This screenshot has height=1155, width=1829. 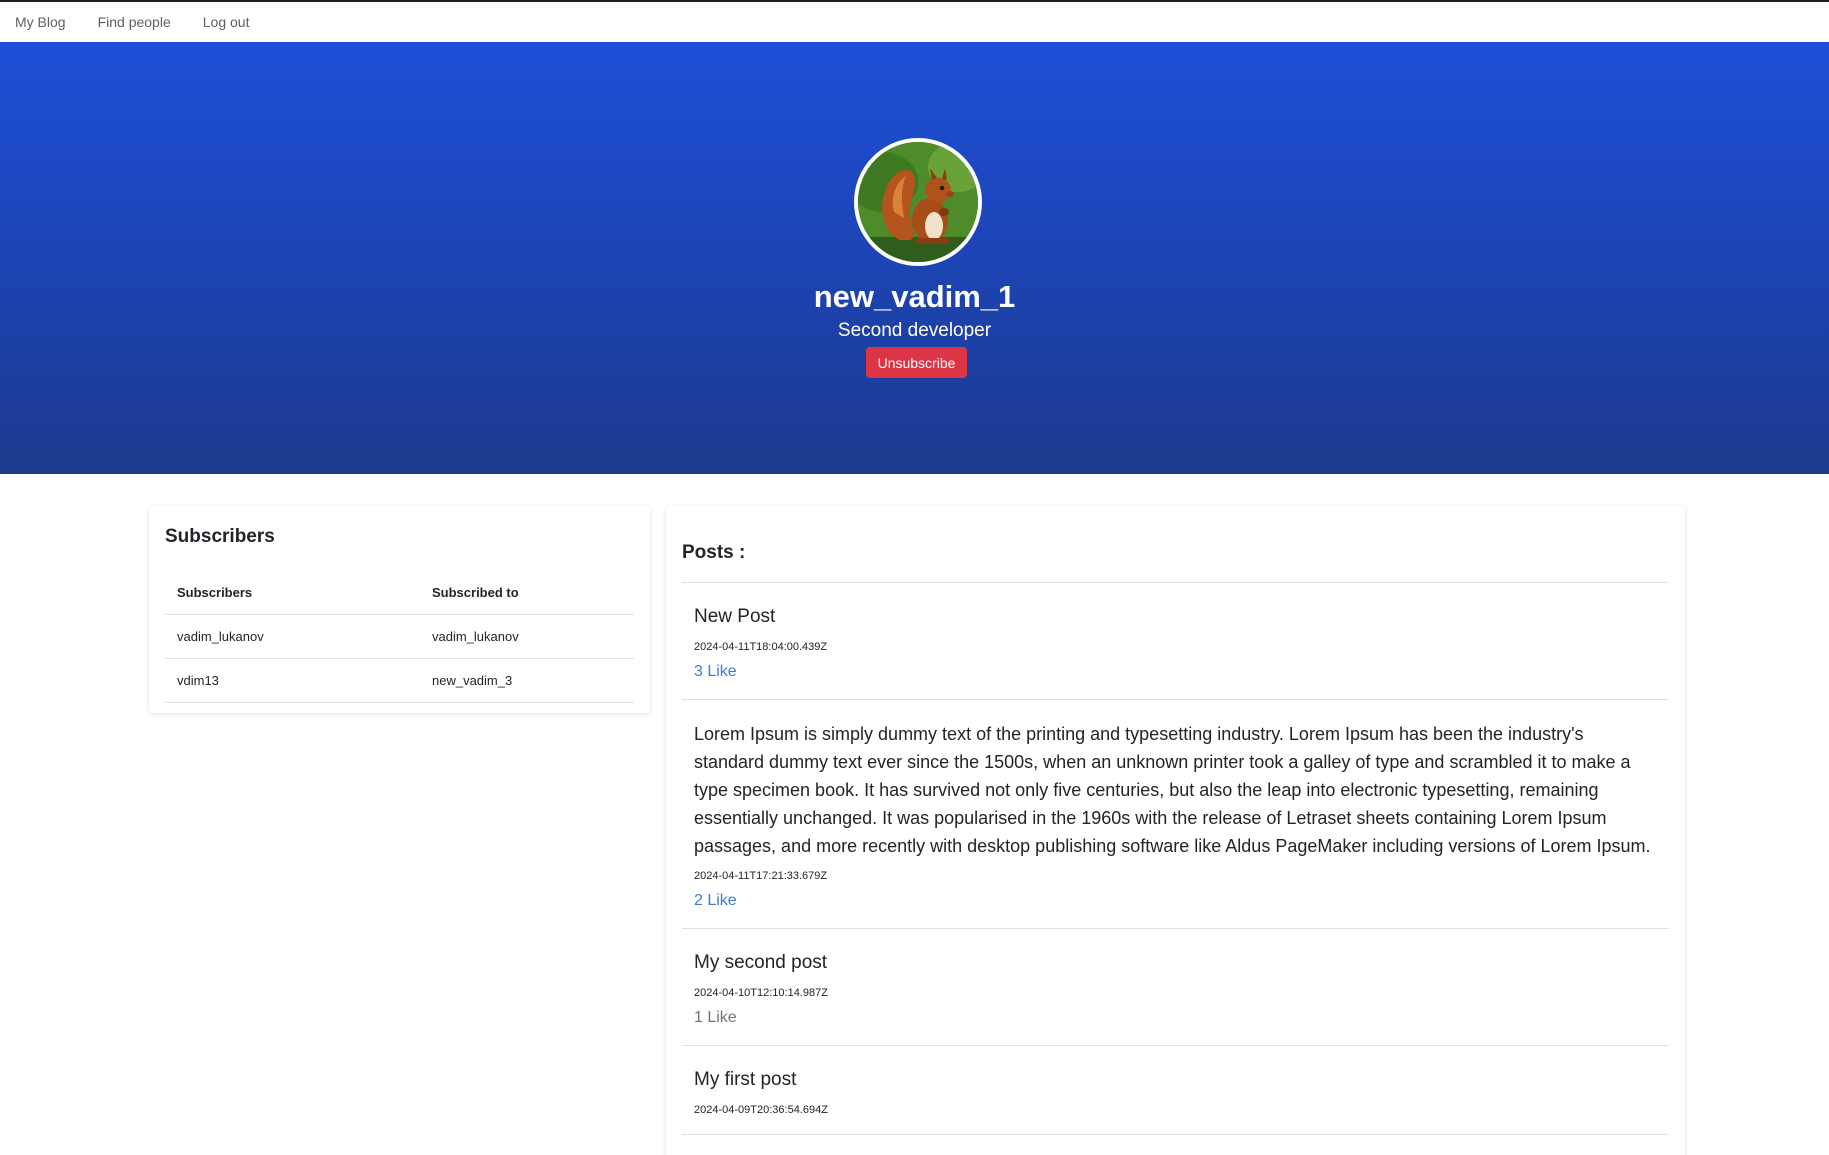 What do you see at coordinates (1175, 641) in the screenshot?
I see `post-item: New Post 2024-04-11T18:04:00.439Z 3 Like` at bounding box center [1175, 641].